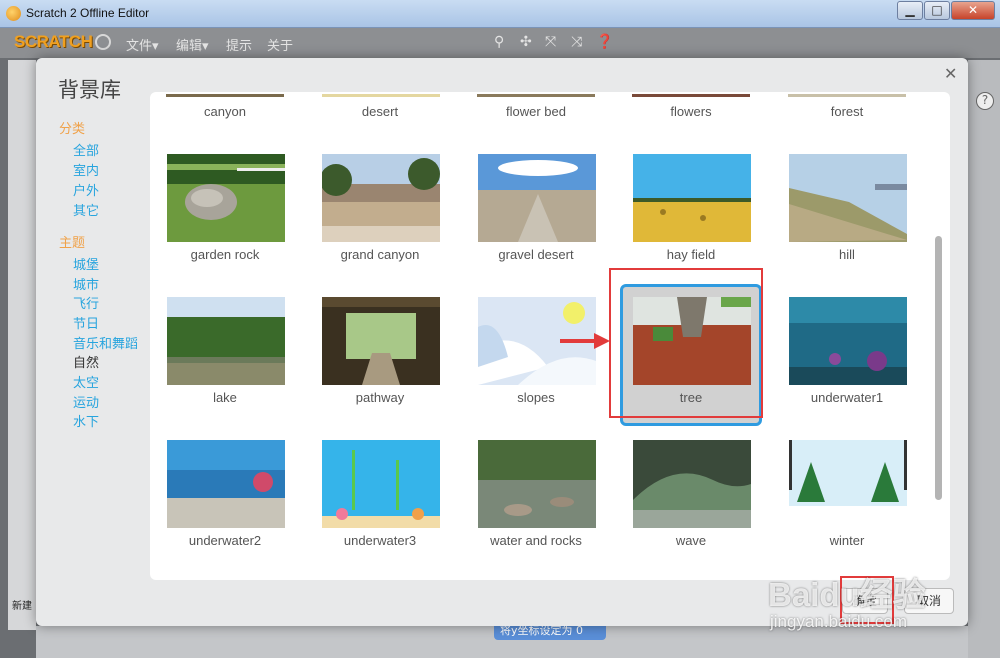 This screenshot has height=658, width=1000. What do you see at coordinates (88, 13) in the screenshot?
I see `window-title: Scratch 2 Offline Editor` at bounding box center [88, 13].